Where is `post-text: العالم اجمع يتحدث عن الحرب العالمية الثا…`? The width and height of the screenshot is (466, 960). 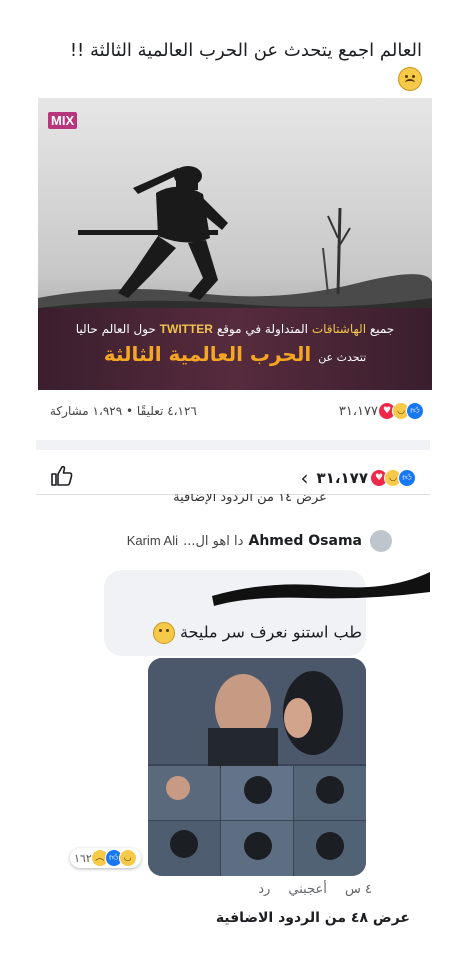 post-text: العالم اجمع يتحدث عن الحرب العالمية الثا… is located at coordinates (232, 66).